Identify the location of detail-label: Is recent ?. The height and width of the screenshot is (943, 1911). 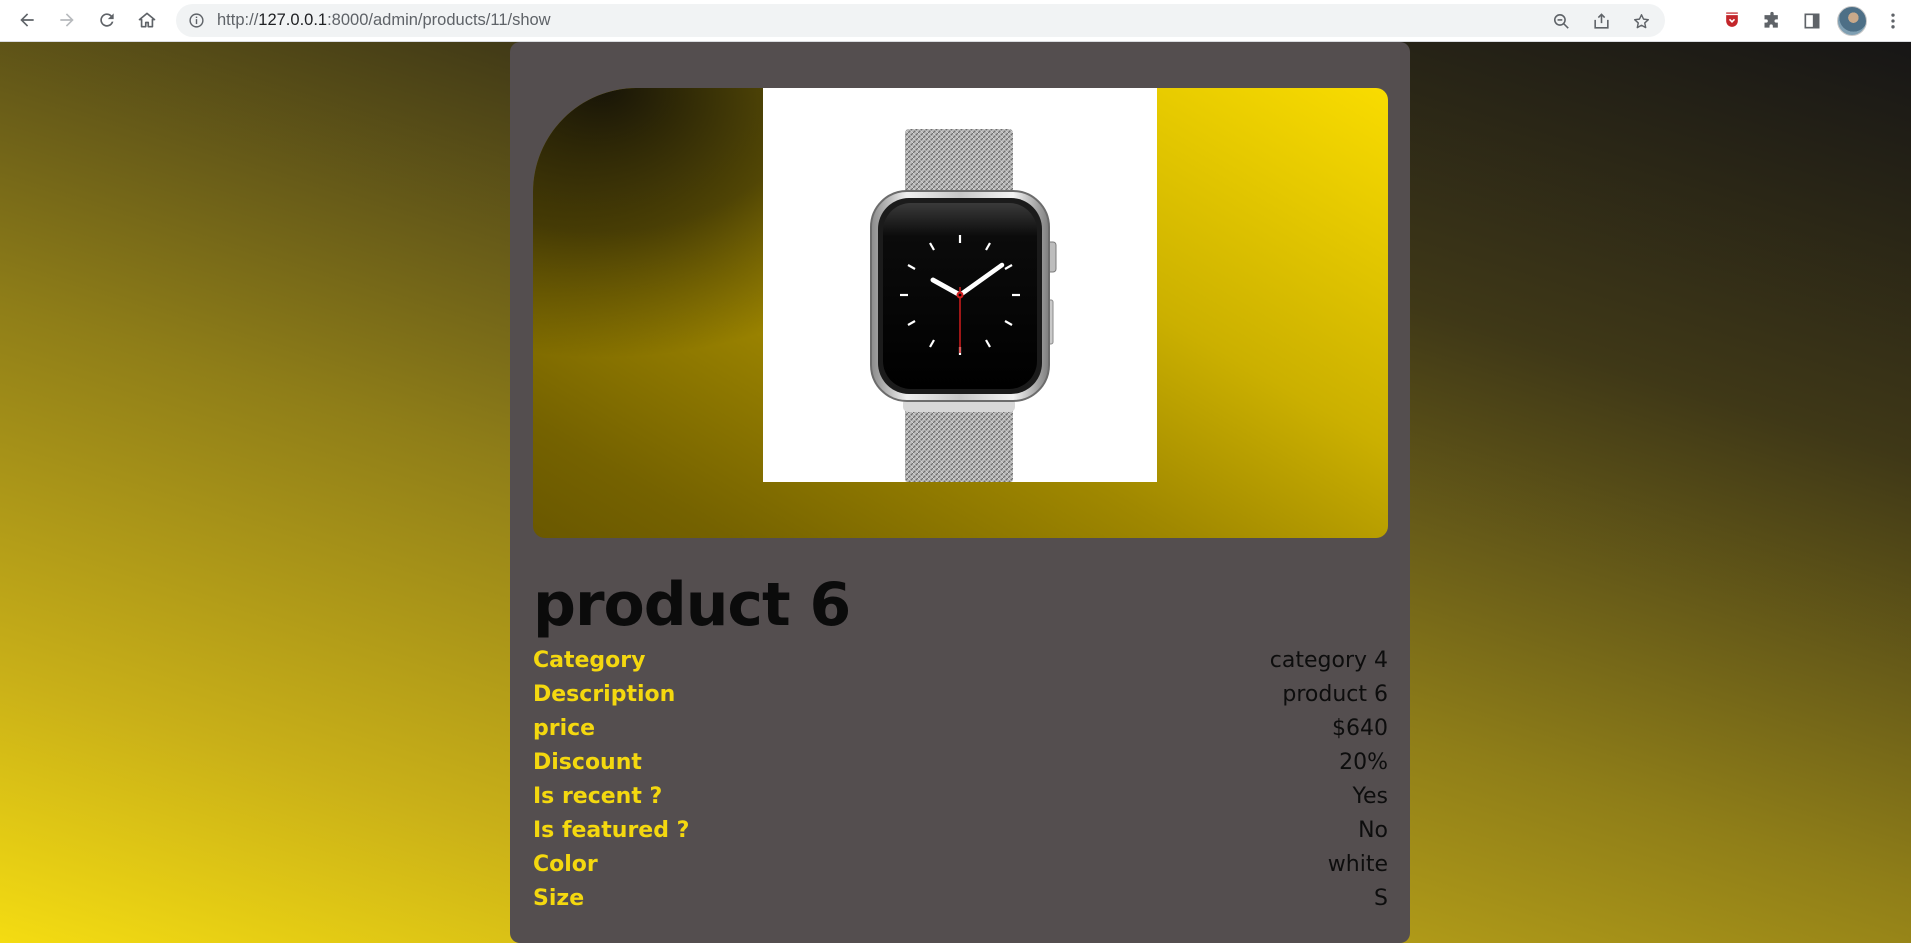
(598, 796).